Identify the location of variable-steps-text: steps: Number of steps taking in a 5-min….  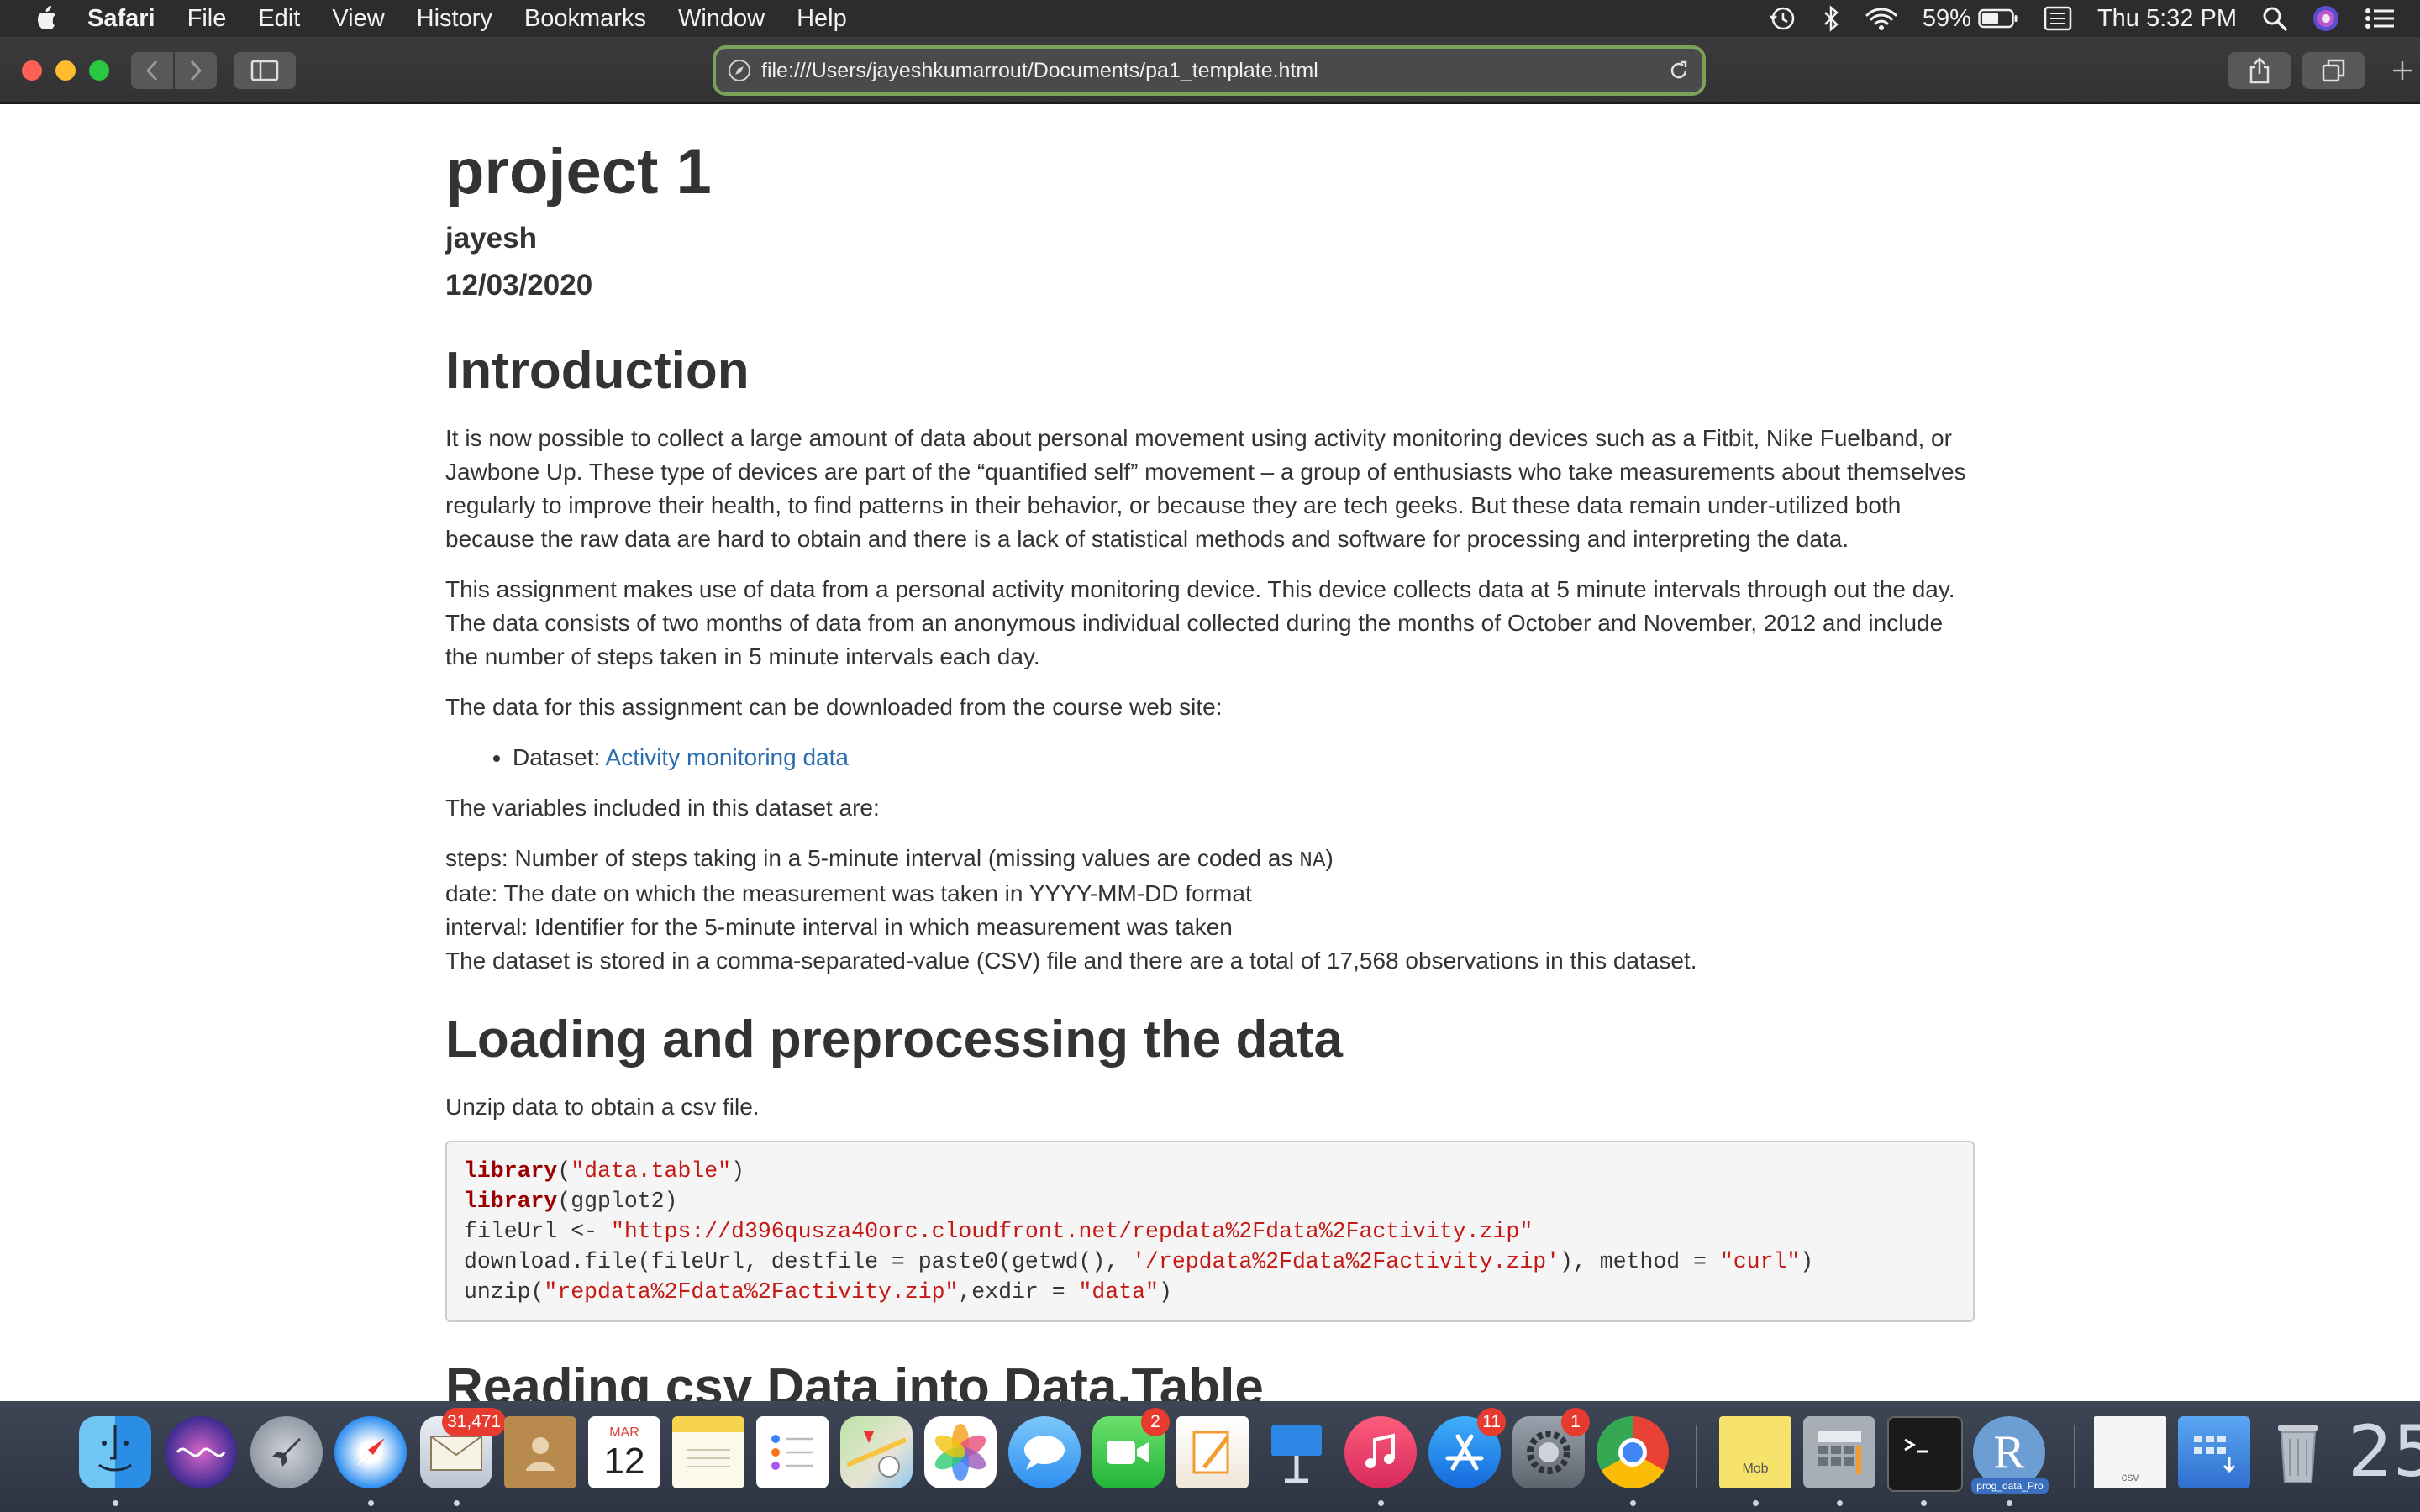
(872, 858).